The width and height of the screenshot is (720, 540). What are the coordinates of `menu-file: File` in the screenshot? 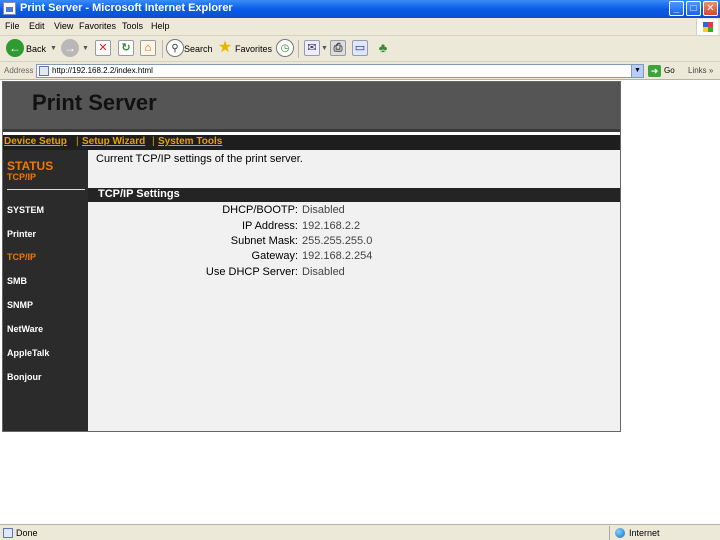 It's located at (12, 26).